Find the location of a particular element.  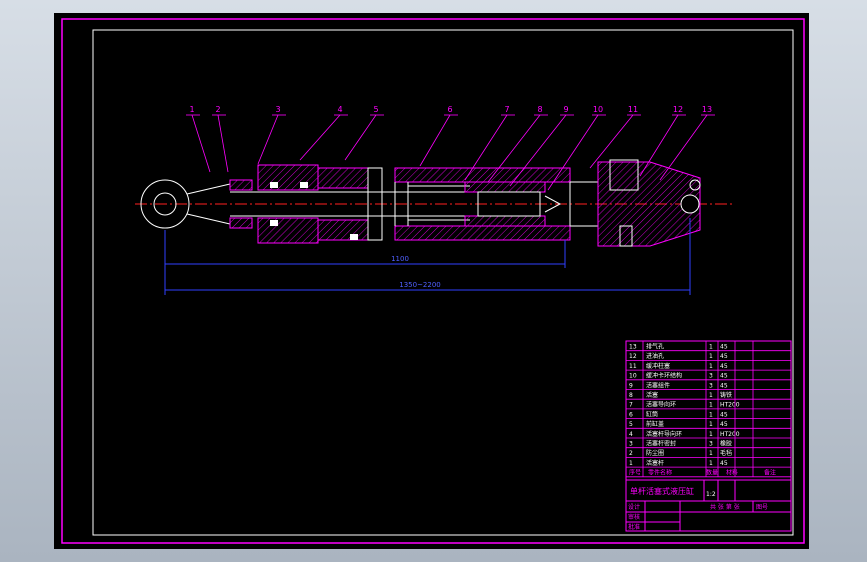

bom-row: 1 活塞杆 1 45 is located at coordinates (708, 463).